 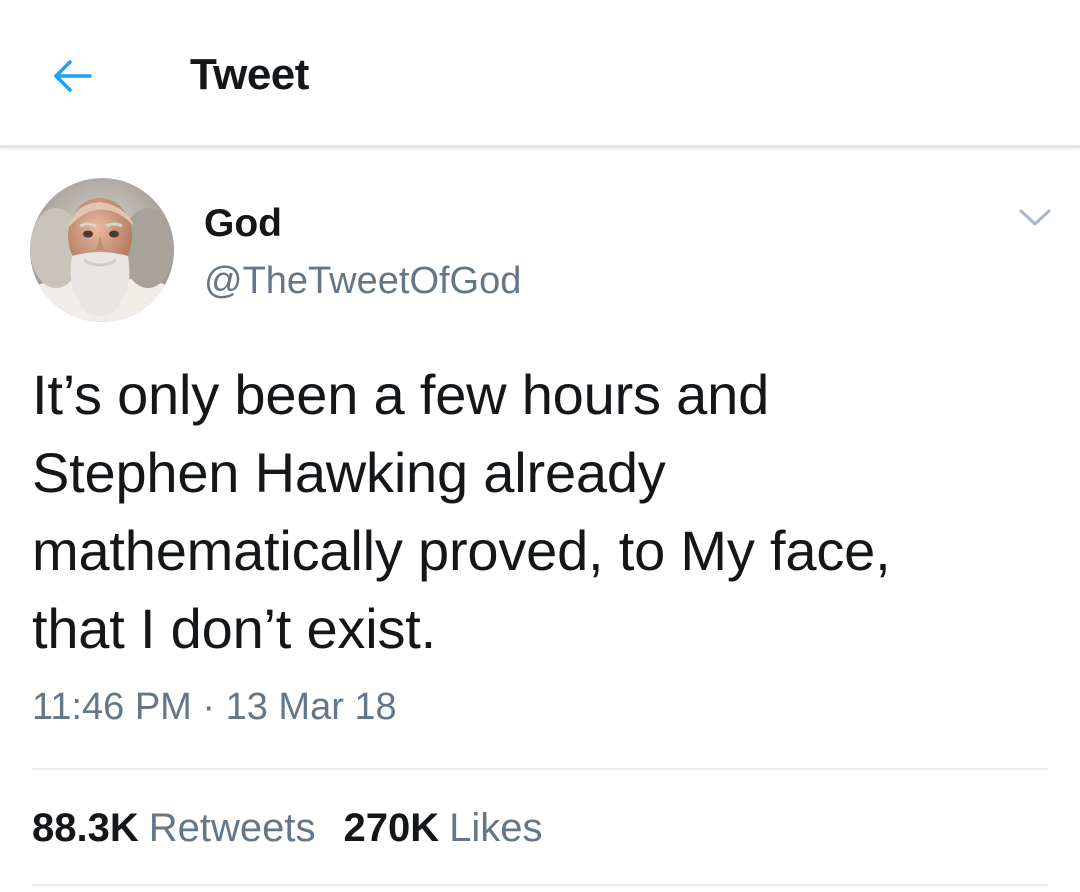 What do you see at coordinates (349, 472) in the screenshot?
I see `tweet-text-line: Stephen Hawking already` at bounding box center [349, 472].